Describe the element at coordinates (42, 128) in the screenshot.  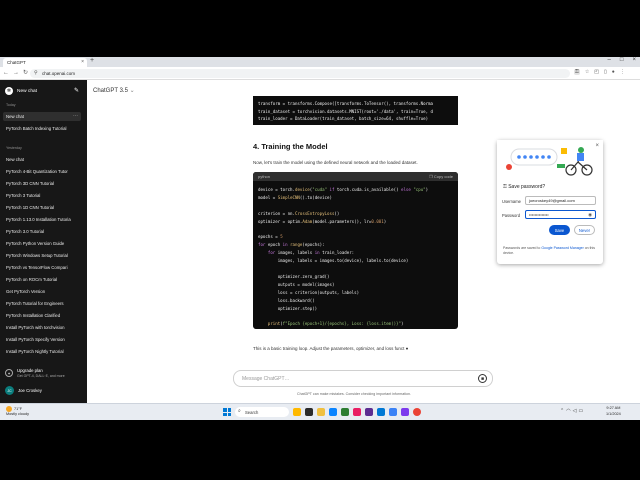
I see `chat-item: PyTorch Batch Indexing Tutorial` at that location.